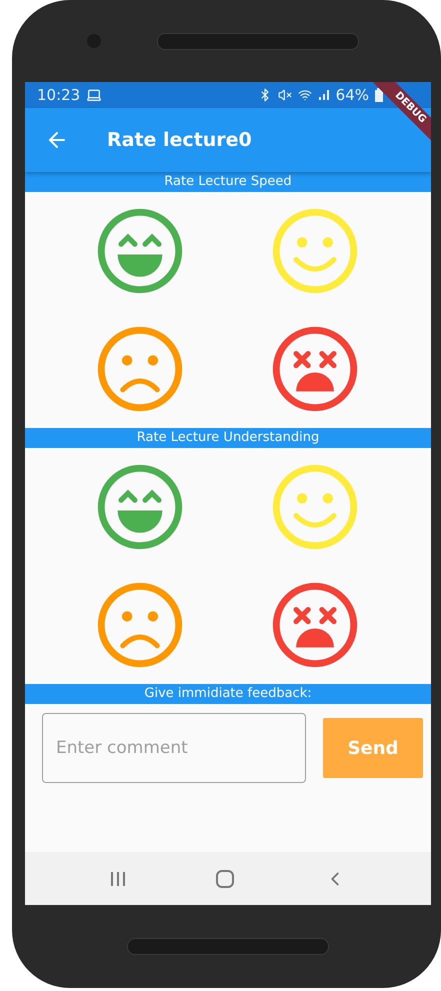 The width and height of the screenshot is (441, 991). I want to click on status-time: 10:23, so click(58, 95).